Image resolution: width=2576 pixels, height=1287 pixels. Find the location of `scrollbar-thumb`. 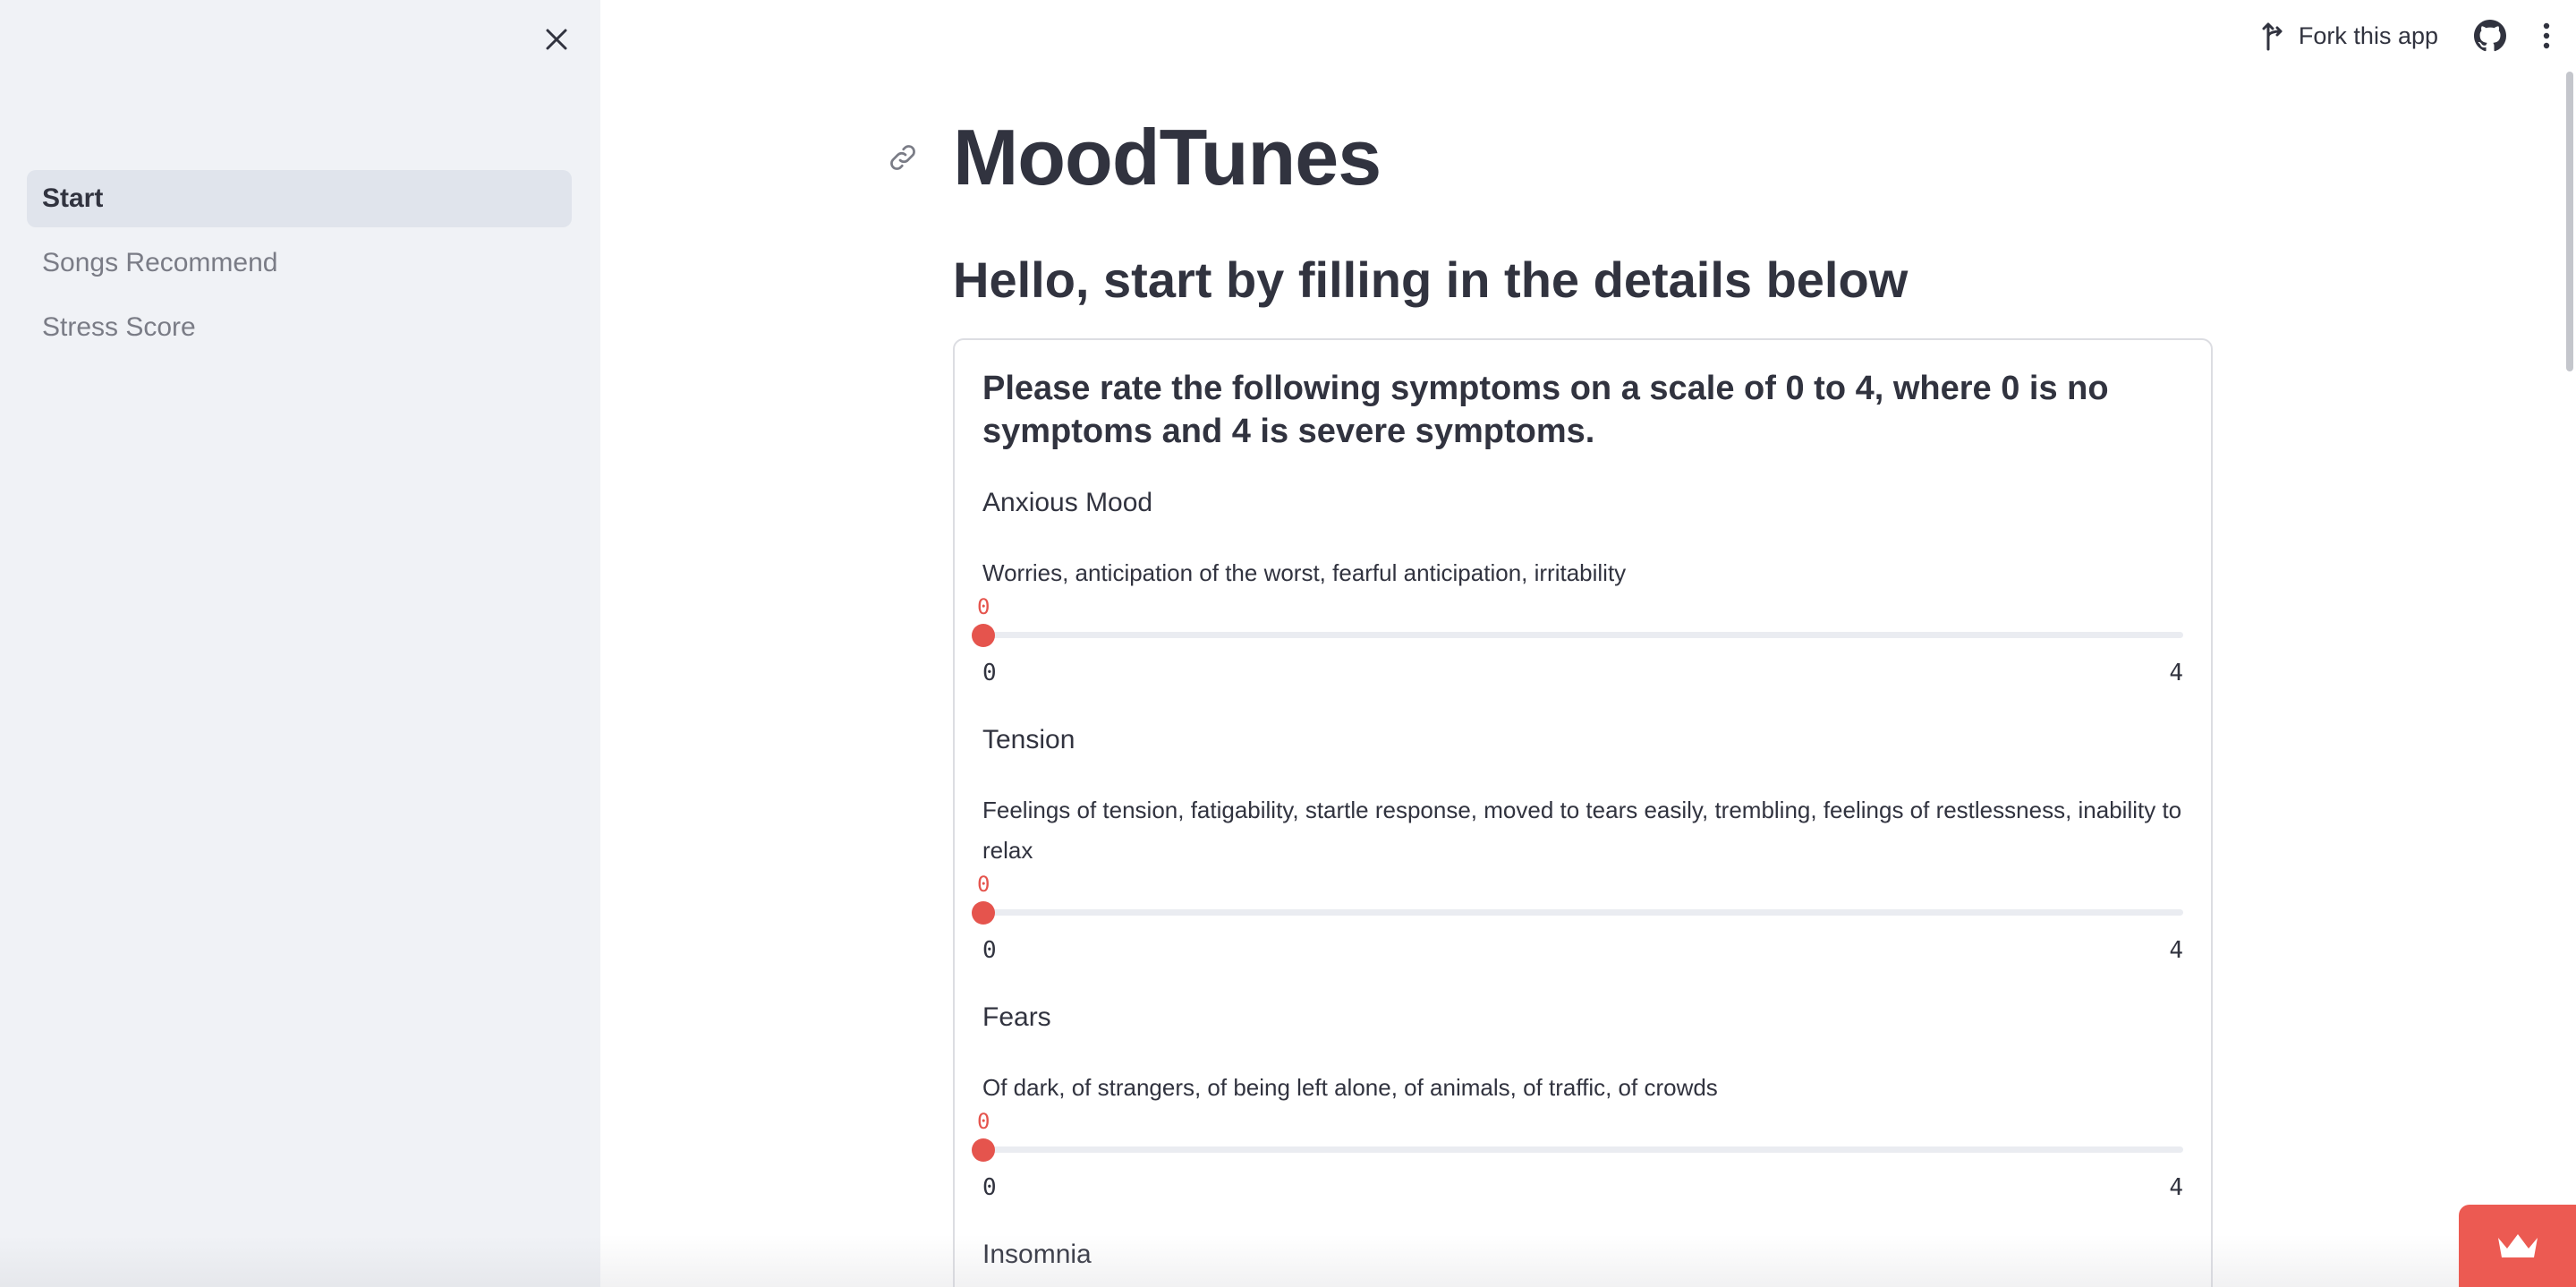

scrollbar-thumb is located at coordinates (2569, 221).